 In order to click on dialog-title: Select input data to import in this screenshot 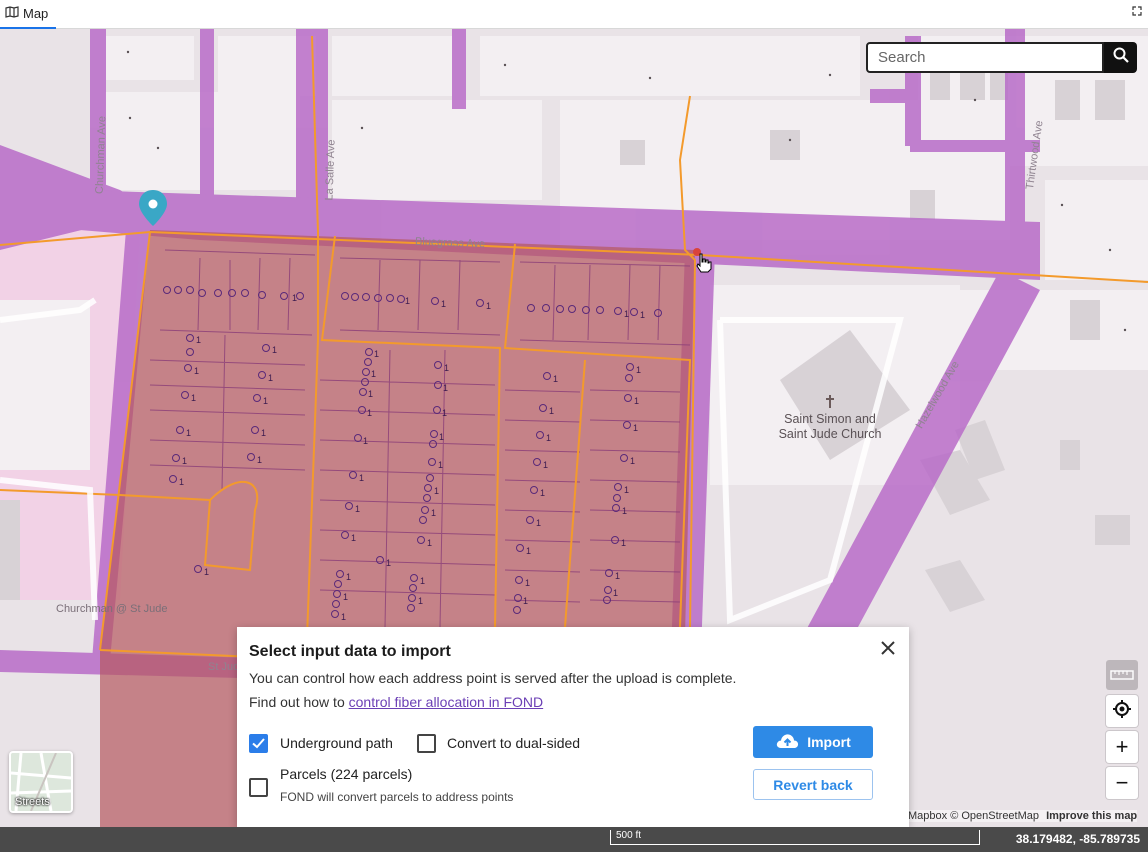, I will do `click(350, 651)`.